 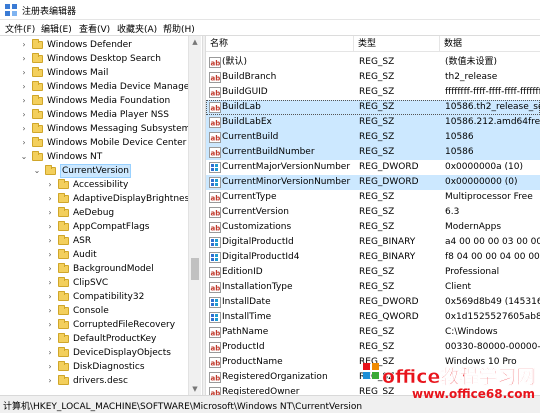 What do you see at coordinates (484, 167) in the screenshot?
I see `value-data: 0x0000000a (10)` at bounding box center [484, 167].